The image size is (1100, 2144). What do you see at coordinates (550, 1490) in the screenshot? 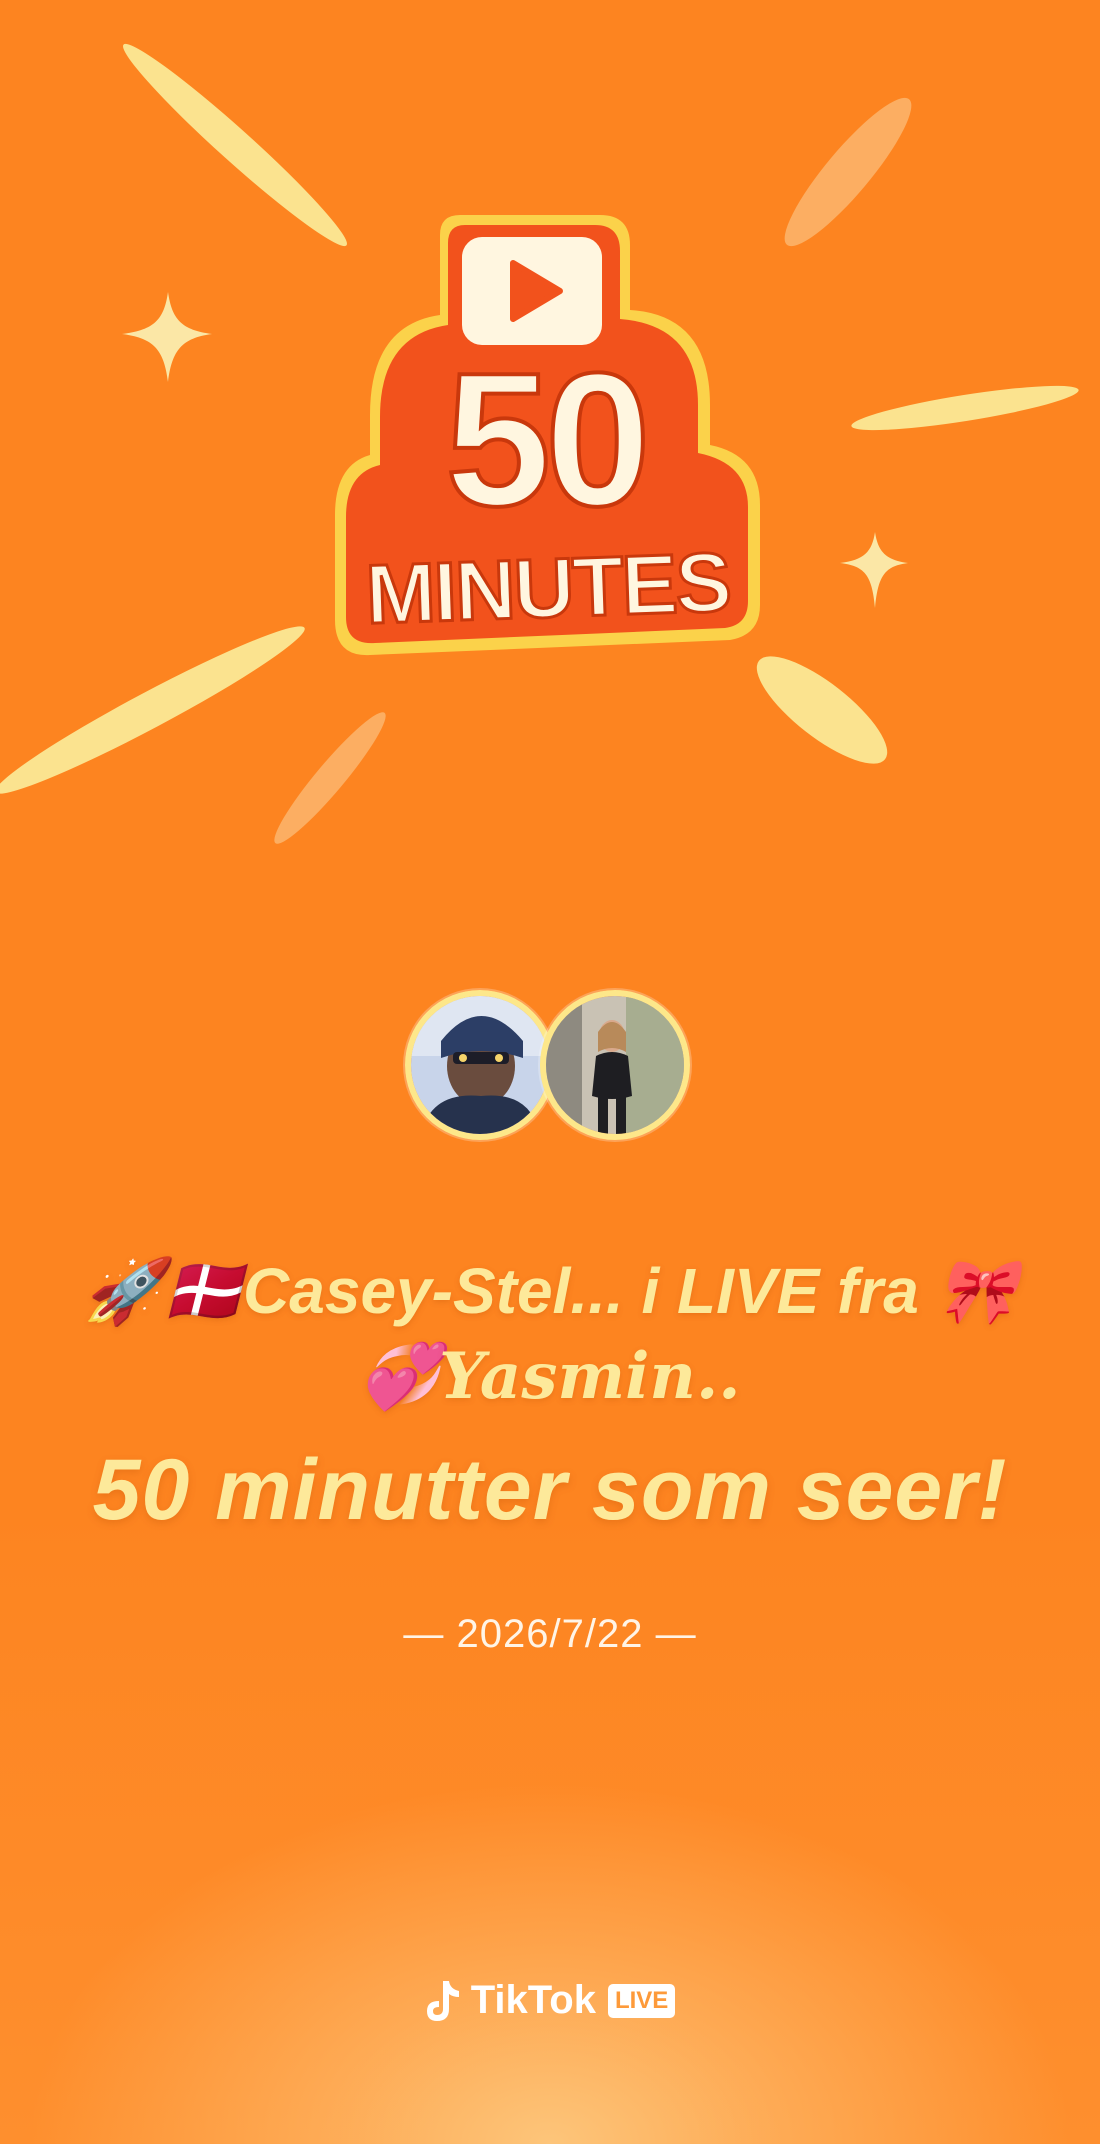
I see `milestone-subhead: 50 minutter som seer!` at bounding box center [550, 1490].